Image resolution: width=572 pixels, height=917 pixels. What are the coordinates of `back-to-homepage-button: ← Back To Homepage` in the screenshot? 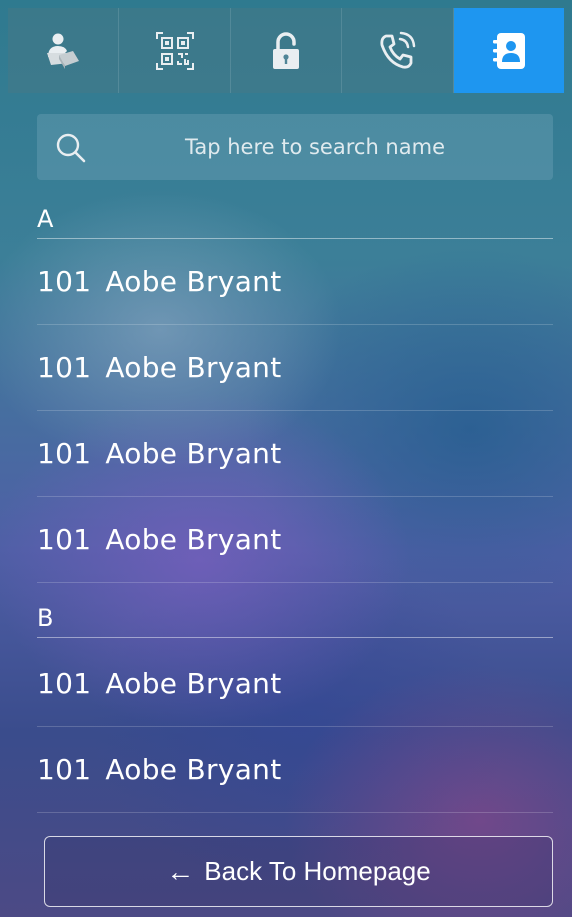 It's located at (298, 871).